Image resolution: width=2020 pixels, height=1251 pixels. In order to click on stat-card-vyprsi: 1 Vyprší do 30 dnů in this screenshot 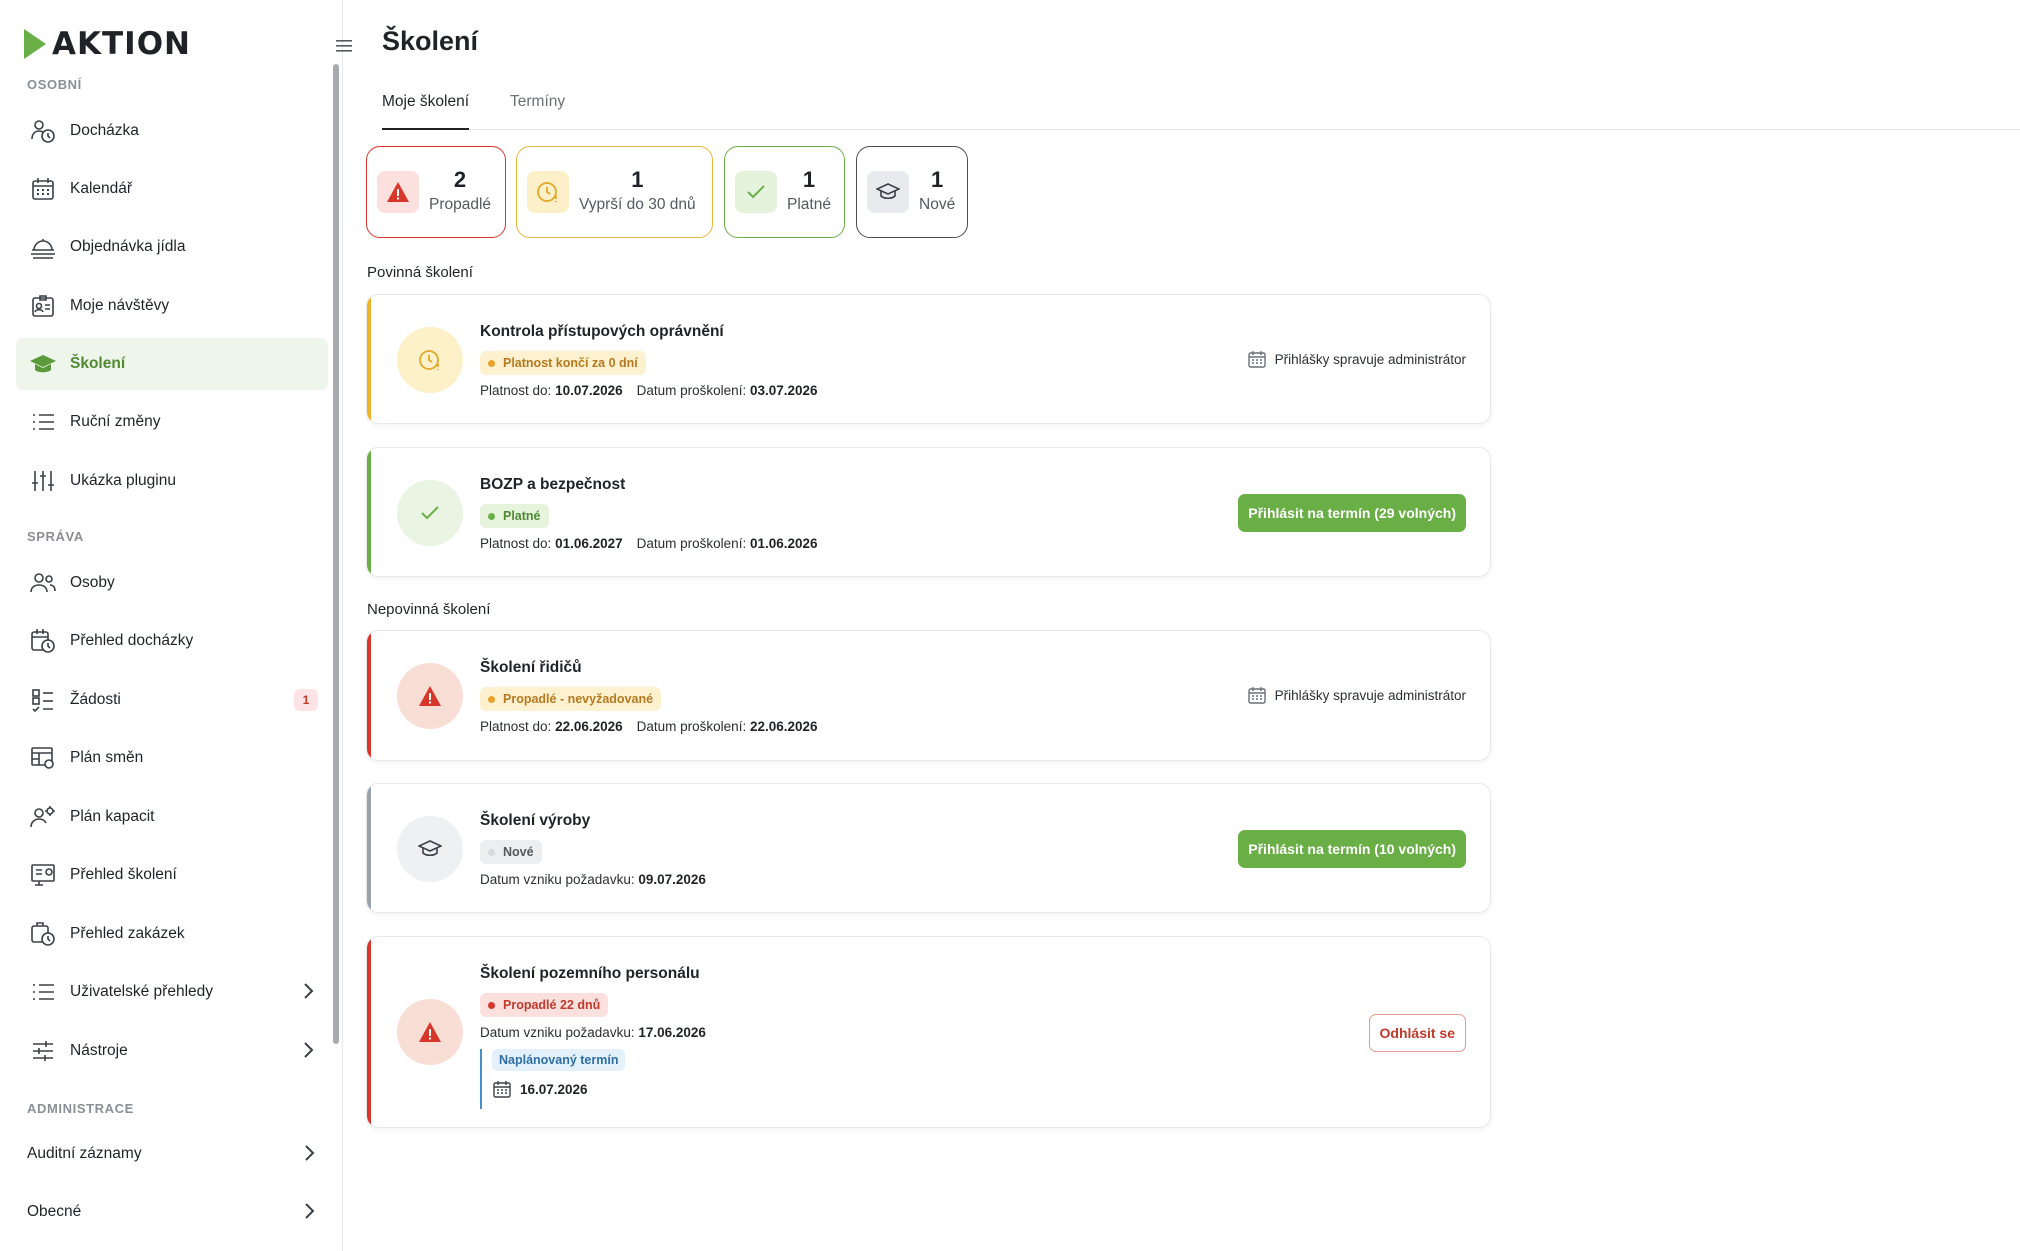, I will do `click(614, 192)`.